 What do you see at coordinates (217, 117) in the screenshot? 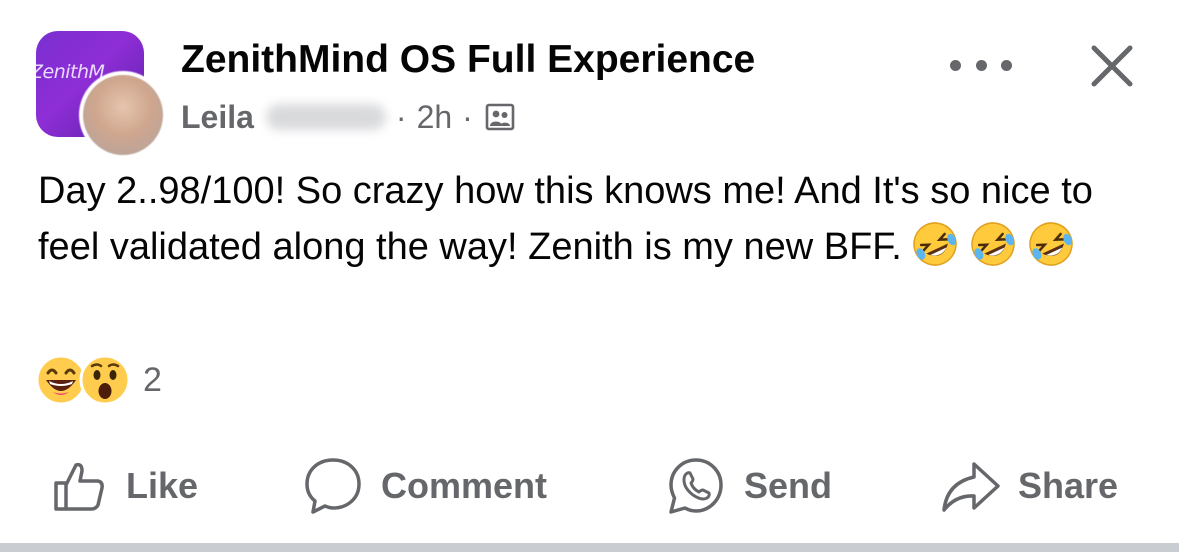
I see `author-name: Leila` at bounding box center [217, 117].